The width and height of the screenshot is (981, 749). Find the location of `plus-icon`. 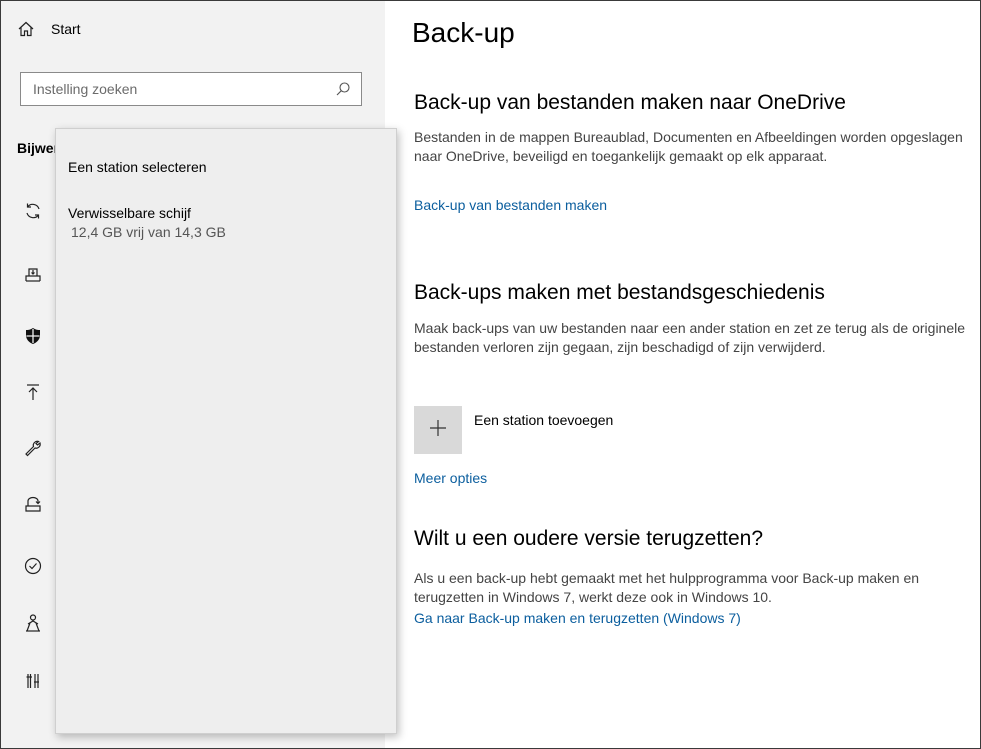

plus-icon is located at coordinates (438, 430).